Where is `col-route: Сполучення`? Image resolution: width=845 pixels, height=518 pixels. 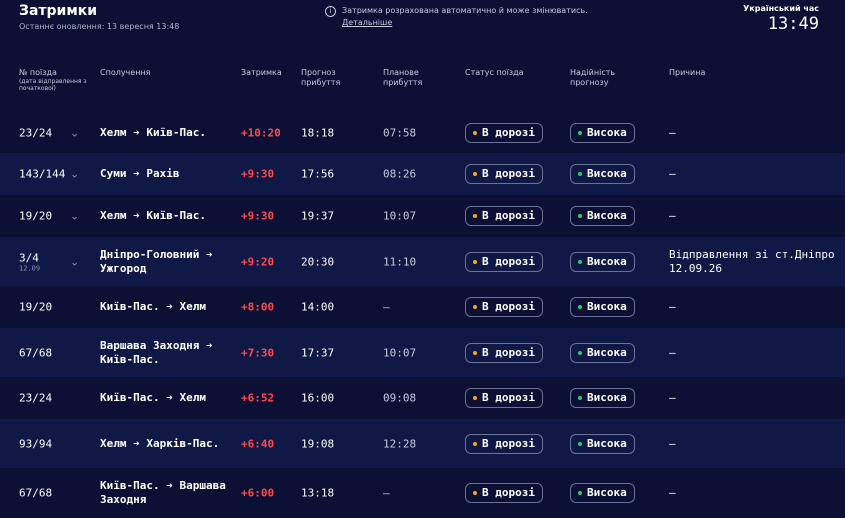 col-route: Сполучення is located at coordinates (125, 72).